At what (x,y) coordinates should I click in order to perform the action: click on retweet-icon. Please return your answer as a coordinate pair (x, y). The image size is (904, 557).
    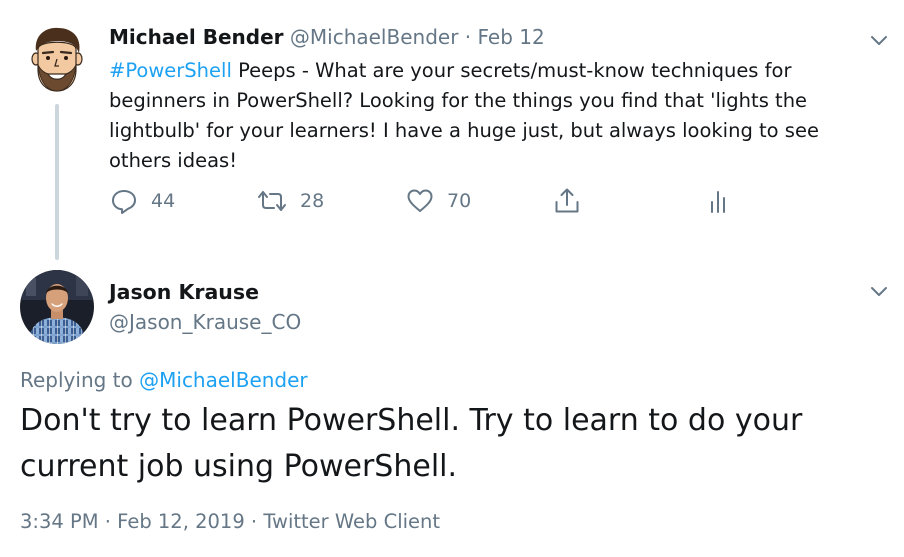
    Looking at the image, I should click on (272, 201).